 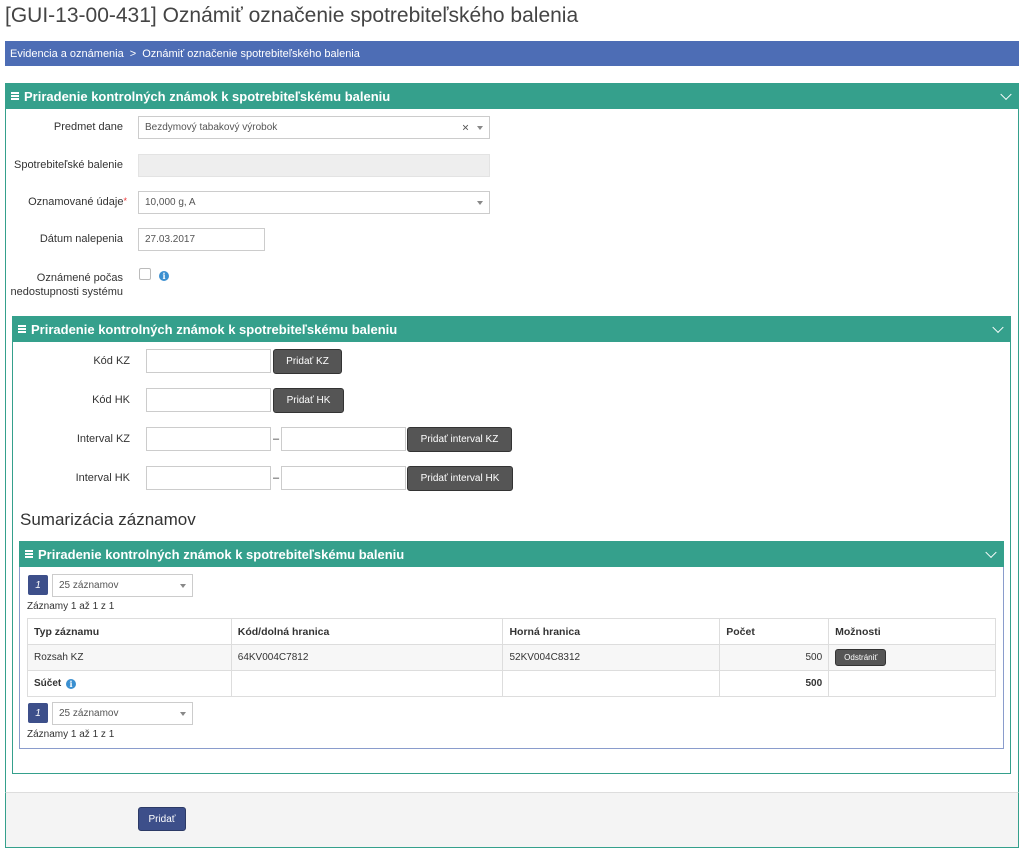 What do you see at coordinates (314, 202) in the screenshot?
I see `oznamovane-udaje-select: 10,000 g, A` at bounding box center [314, 202].